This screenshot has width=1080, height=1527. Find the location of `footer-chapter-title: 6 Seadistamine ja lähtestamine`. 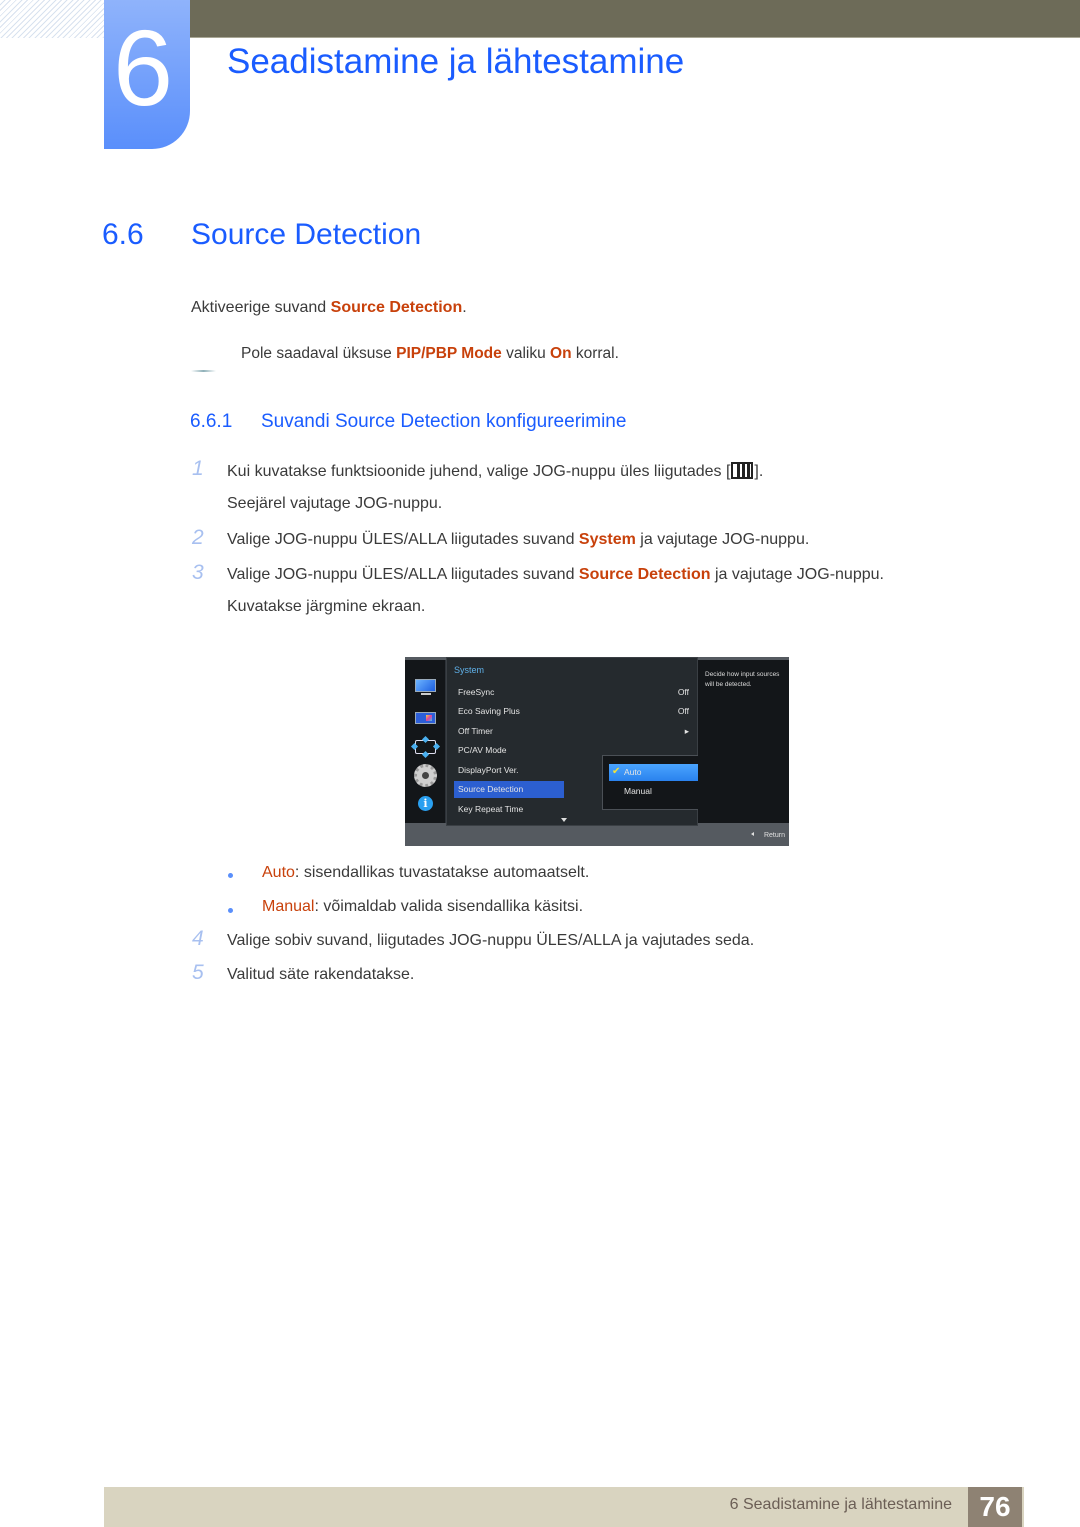

footer-chapter-title: 6 Seadistamine ja lähtestamine is located at coordinates (840, 1504).